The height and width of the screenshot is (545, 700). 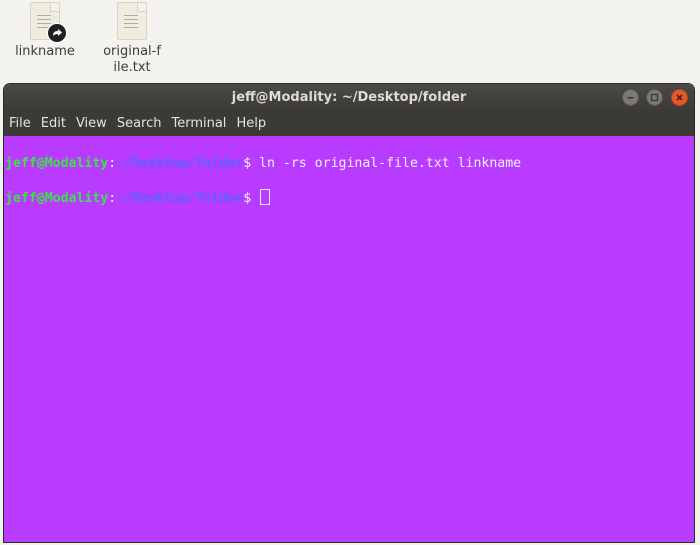 I want to click on desktop-icon-linkname: linkname, so click(x=45, y=30).